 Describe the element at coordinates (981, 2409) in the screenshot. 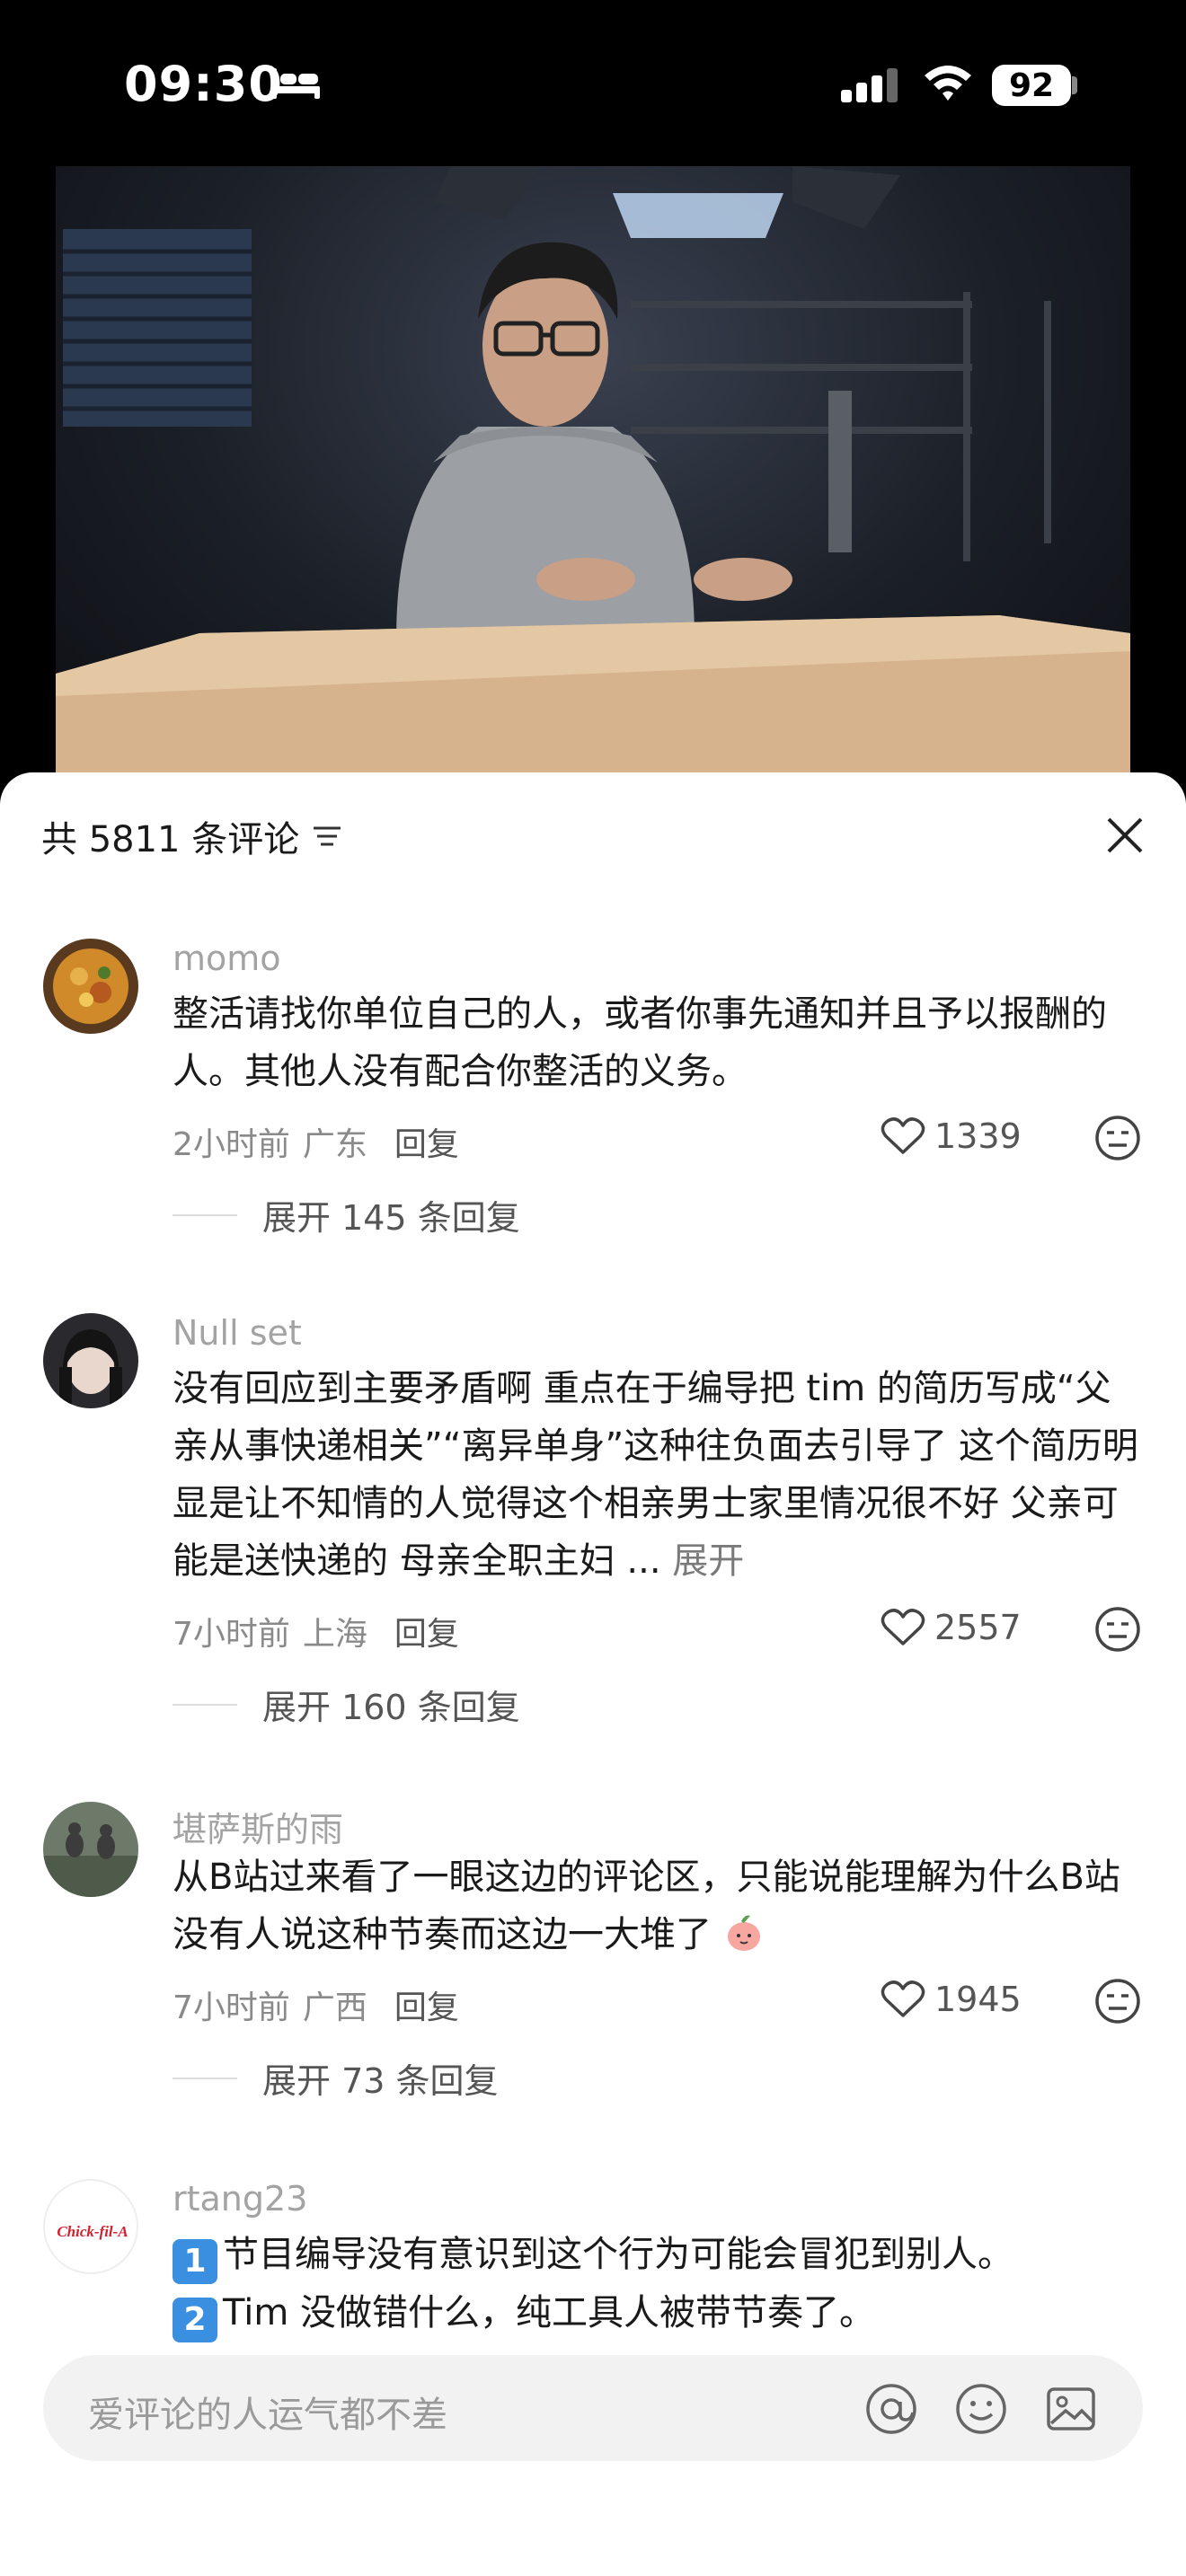

I see `emoji-smile-icon` at that location.